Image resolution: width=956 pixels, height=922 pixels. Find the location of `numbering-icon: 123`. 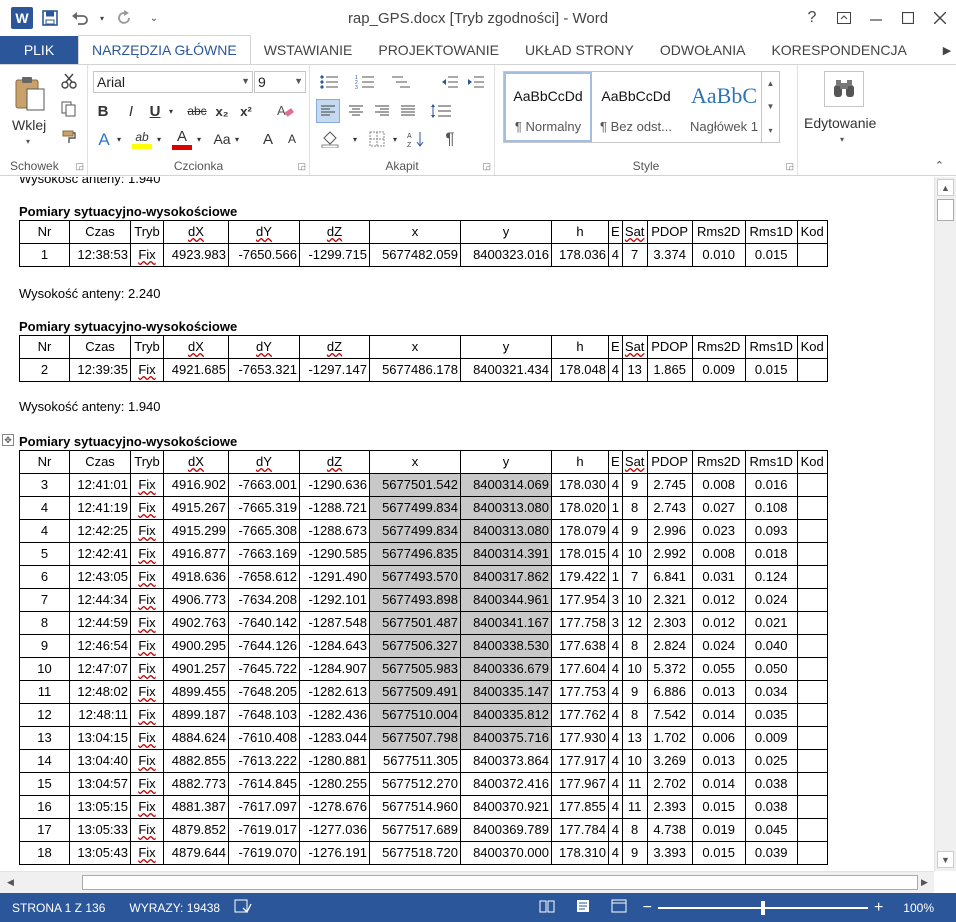

numbering-icon: 123 is located at coordinates (365, 82).